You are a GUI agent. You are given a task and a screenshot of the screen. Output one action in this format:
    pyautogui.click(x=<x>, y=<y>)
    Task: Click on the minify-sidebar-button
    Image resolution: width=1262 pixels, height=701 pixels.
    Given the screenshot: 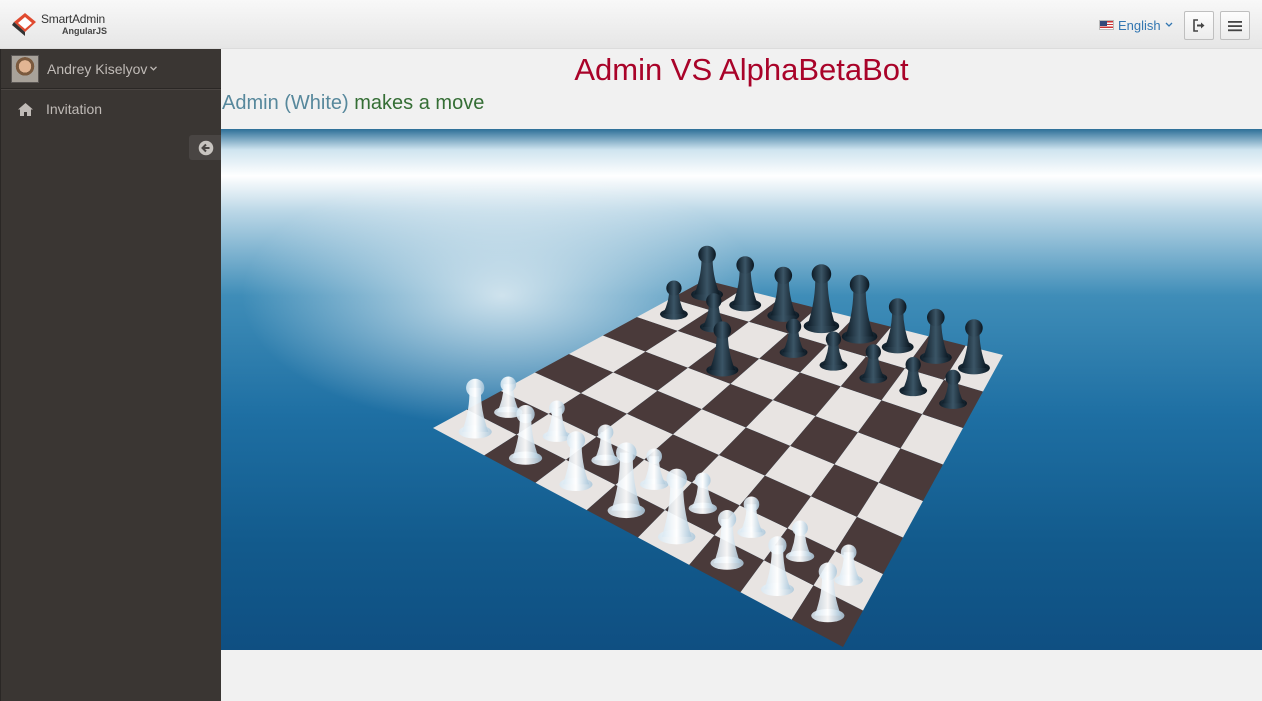 What is the action you would take?
    pyautogui.click(x=205, y=147)
    